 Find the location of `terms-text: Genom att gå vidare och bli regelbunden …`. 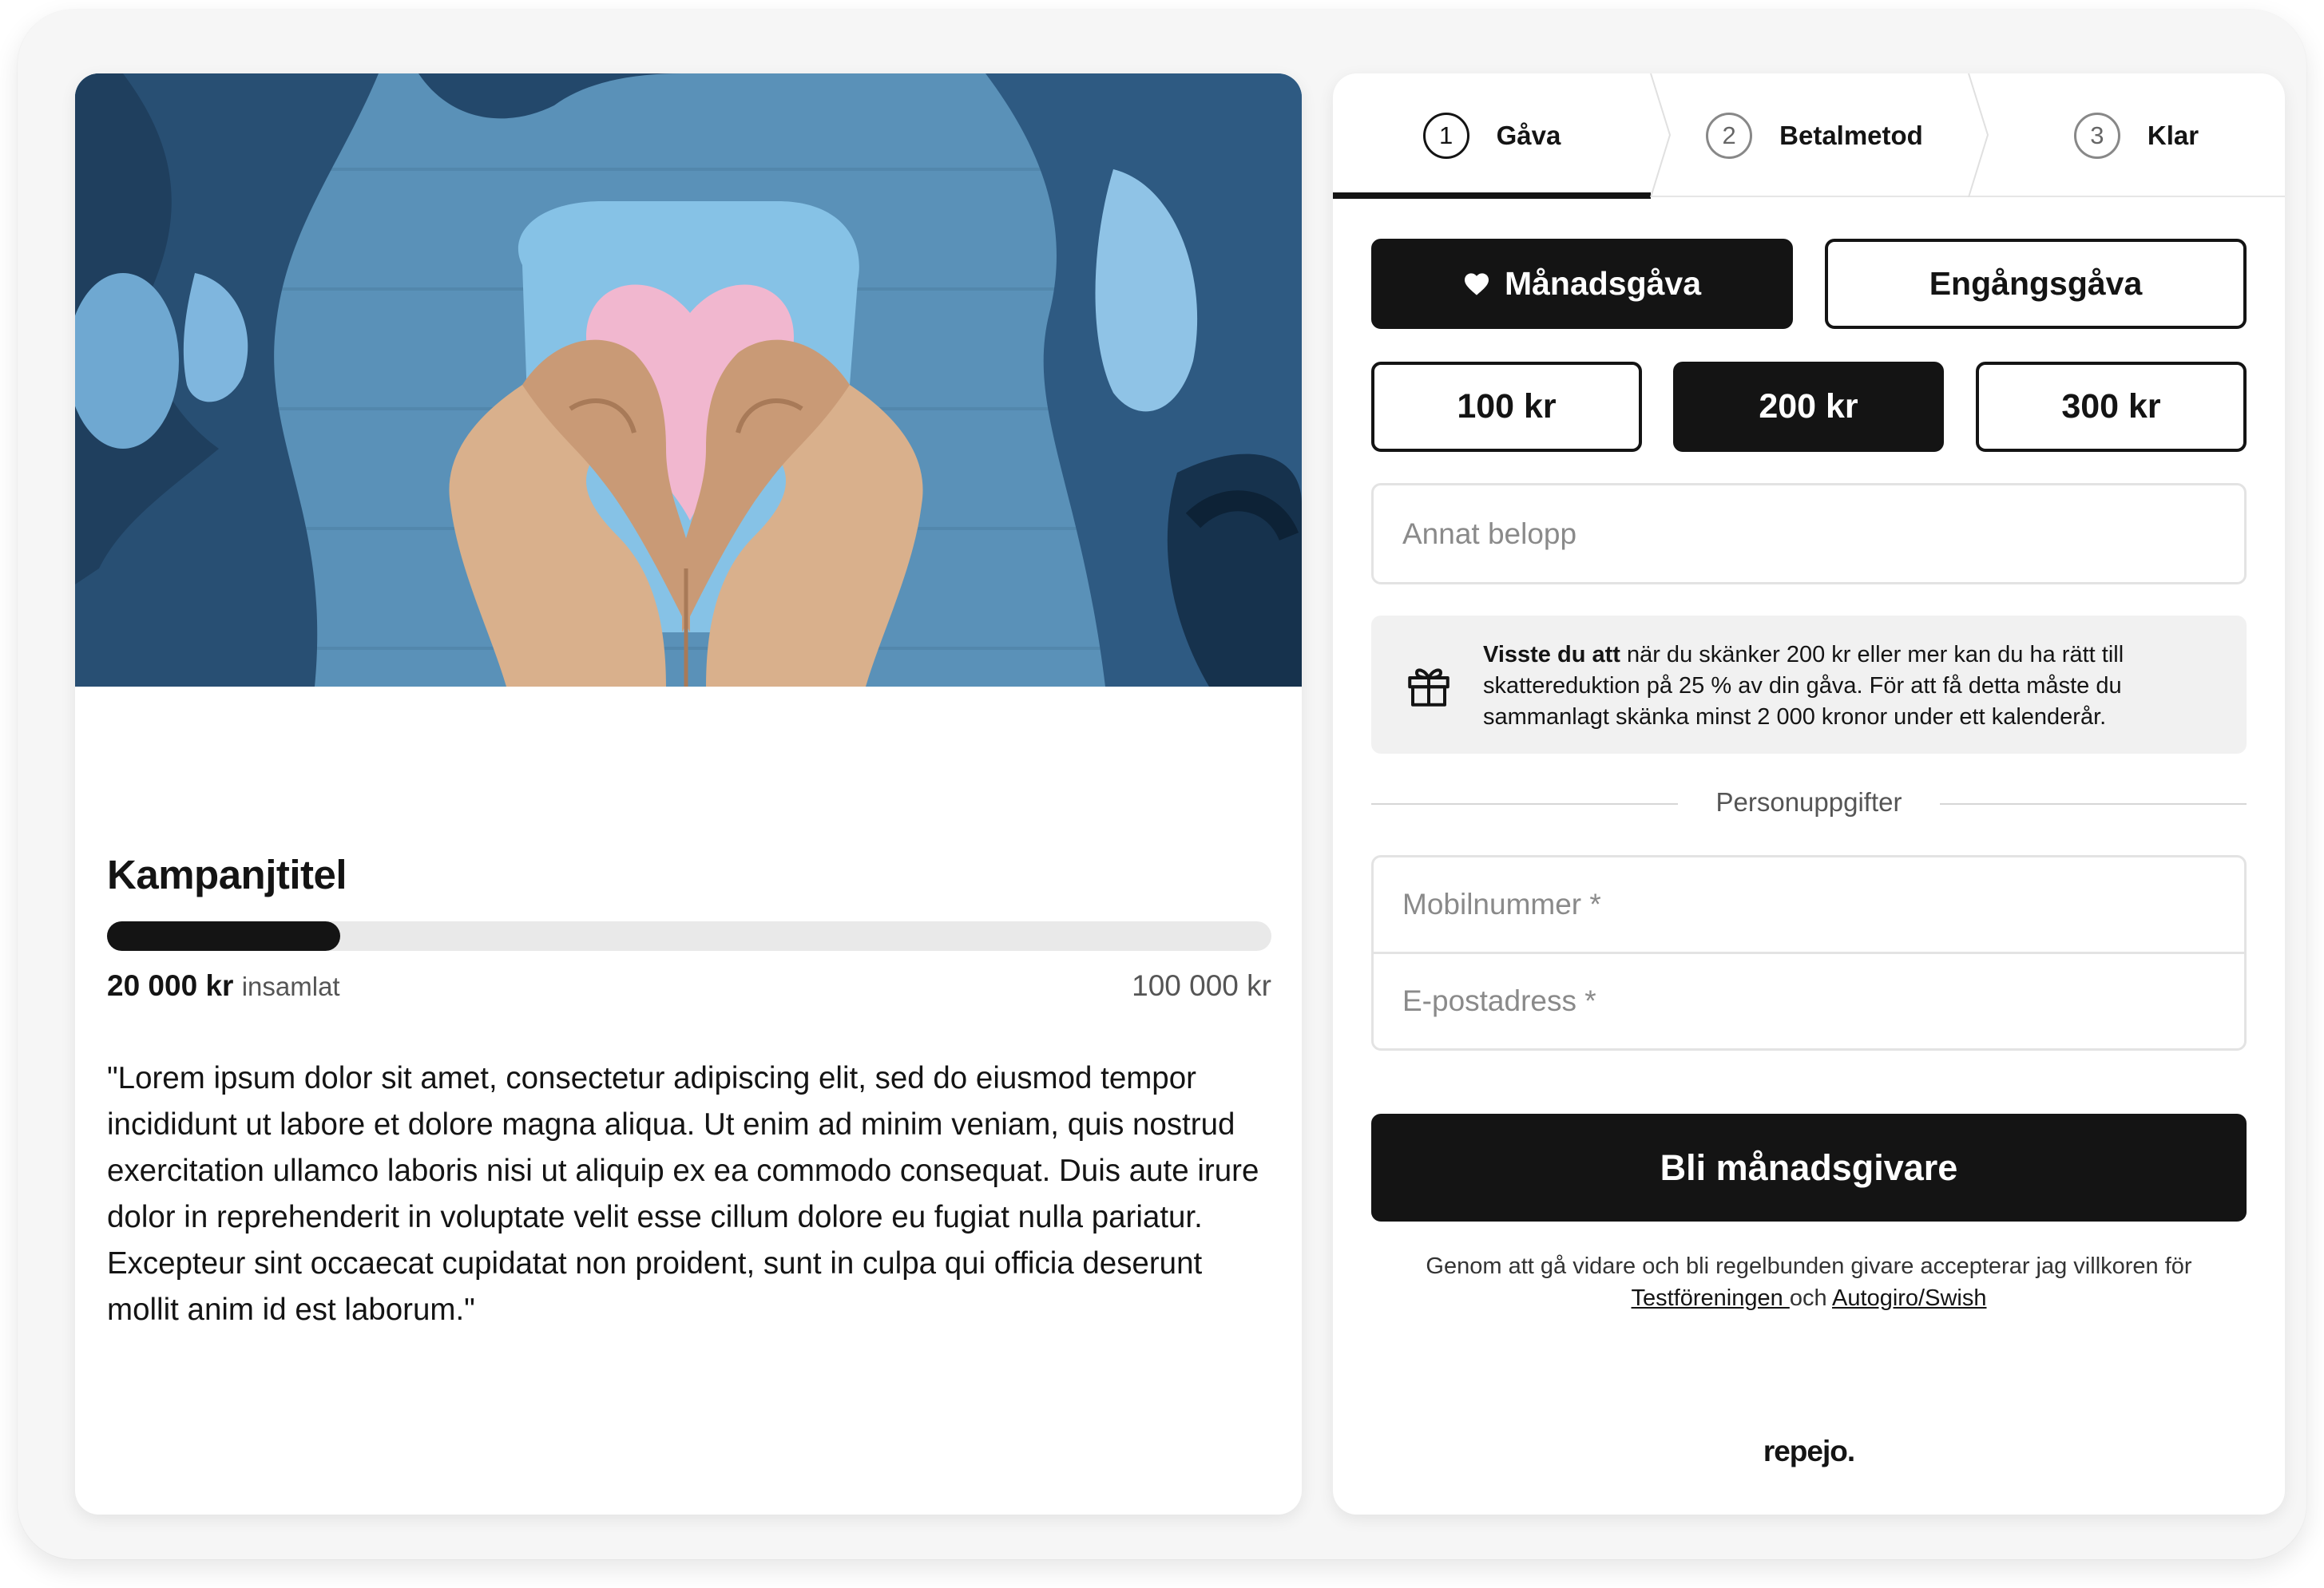

terms-text: Genom att gå vidare och bli regelbunden … is located at coordinates (1809, 1282).